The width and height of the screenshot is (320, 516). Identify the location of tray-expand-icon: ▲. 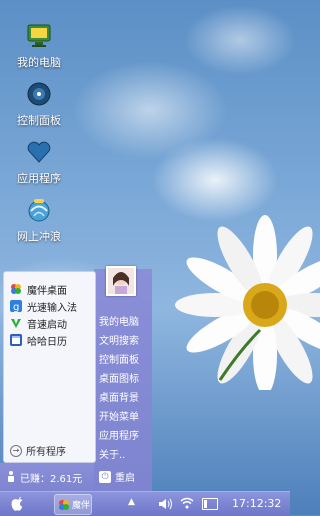
(131, 502).